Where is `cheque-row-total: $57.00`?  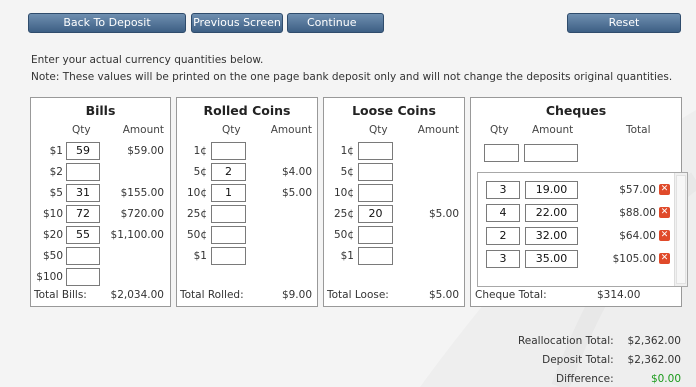
cheque-row-total: $57.00 is located at coordinates (637, 190).